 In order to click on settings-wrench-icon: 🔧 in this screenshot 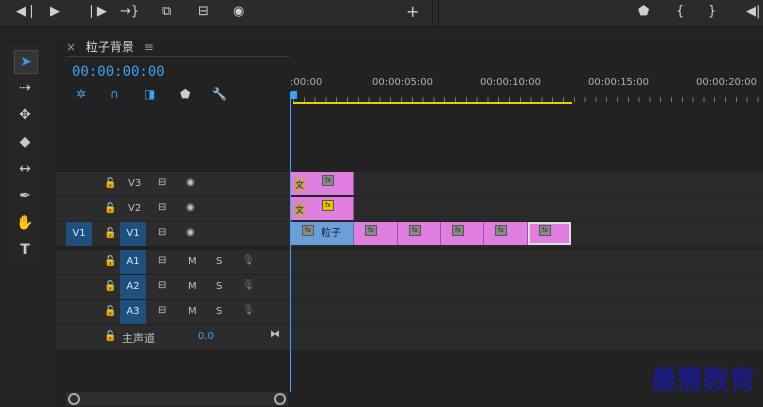, I will do `click(219, 94)`.